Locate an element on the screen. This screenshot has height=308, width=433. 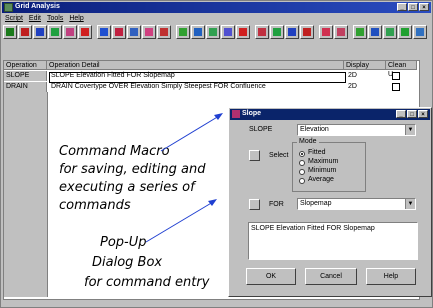
mode-radio-maximum is located at coordinates (302, 163).